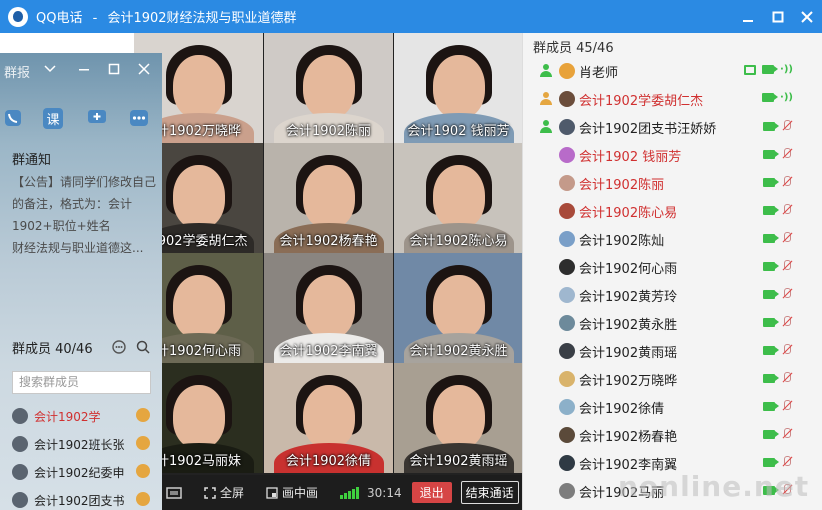 The width and height of the screenshot is (822, 510). I want to click on picture-in-picture-button: 画中画, so click(292, 492).